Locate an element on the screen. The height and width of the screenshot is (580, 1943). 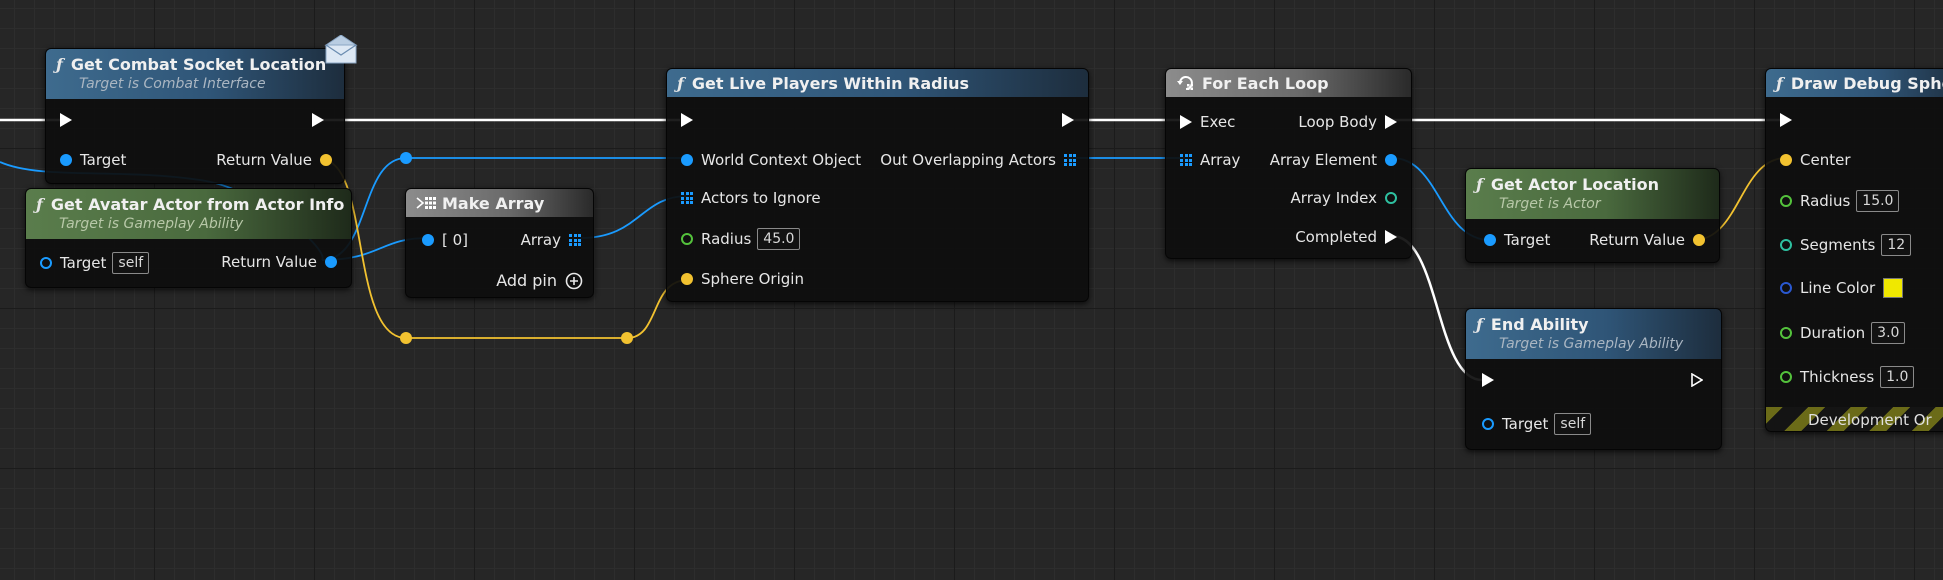
pin-array-index-0: [ 0] is located at coordinates (445, 240).